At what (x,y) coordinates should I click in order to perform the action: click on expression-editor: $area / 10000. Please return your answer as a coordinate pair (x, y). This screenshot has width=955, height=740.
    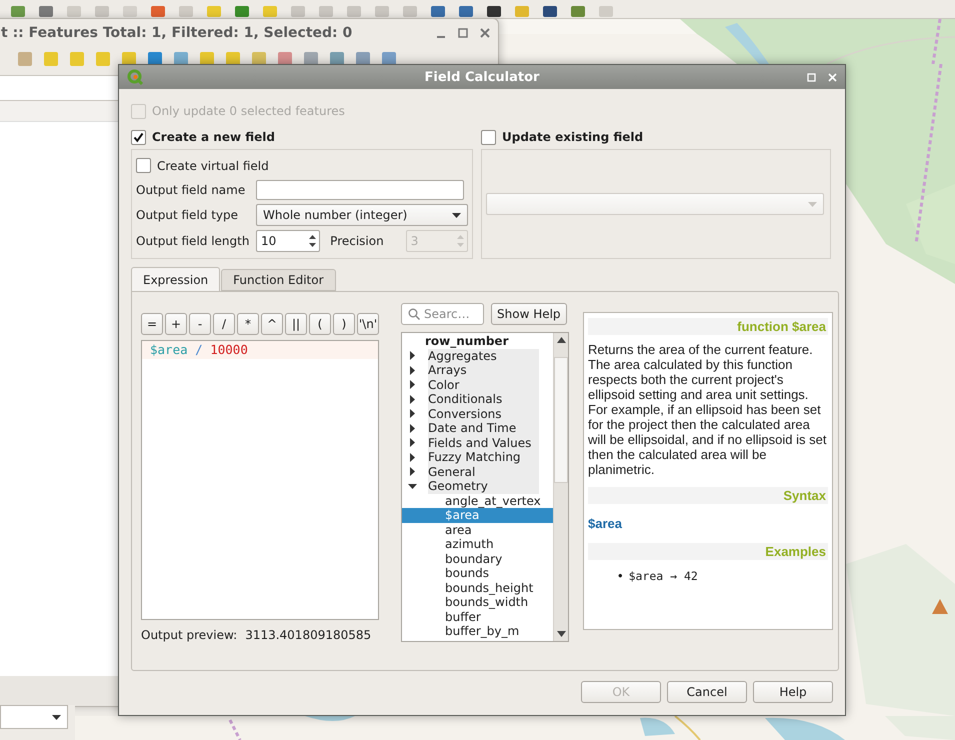
    Looking at the image, I should click on (260, 480).